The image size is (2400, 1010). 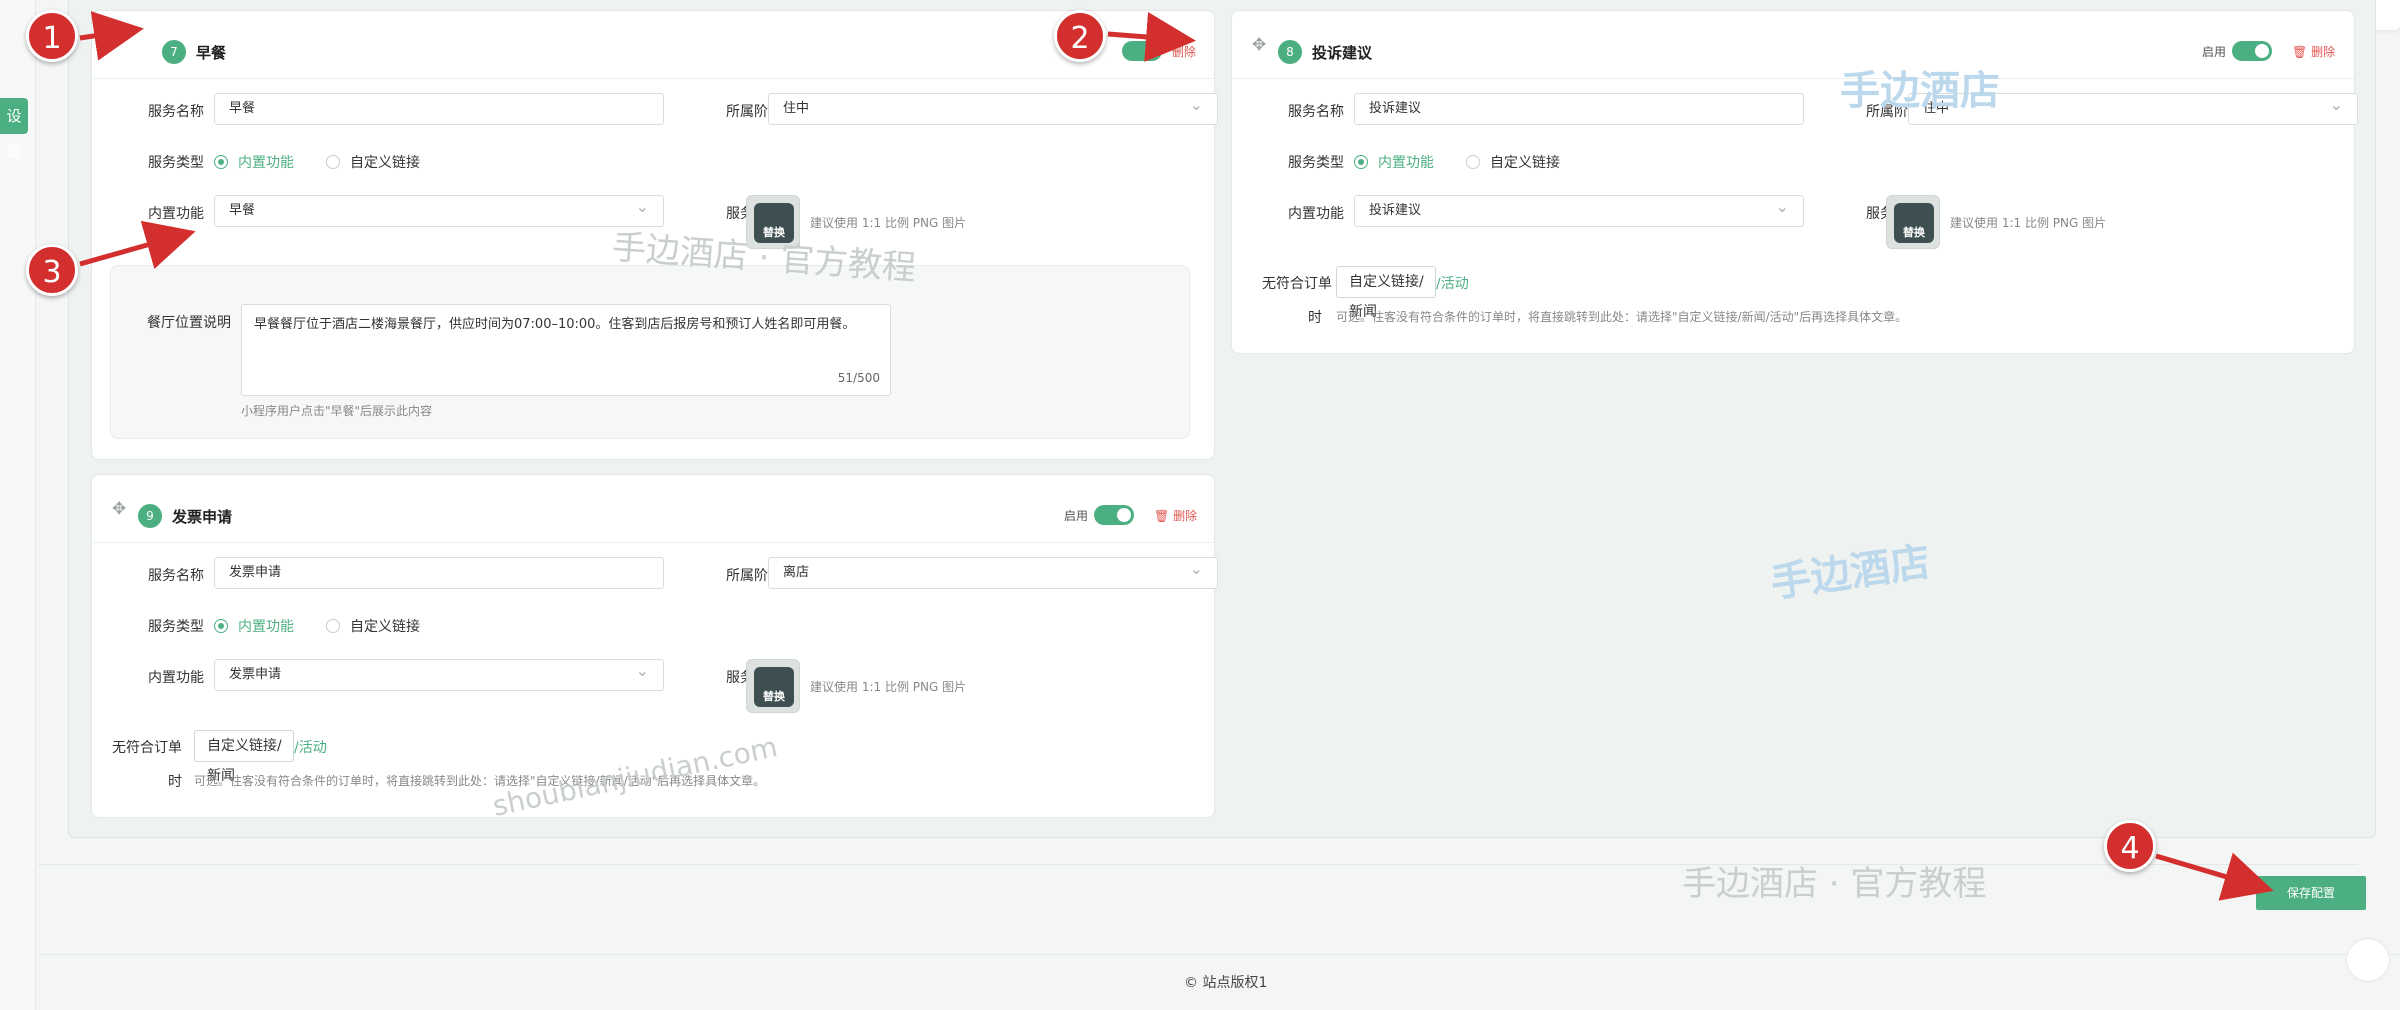 I want to click on annotation-marker-3: 3, so click(x=52, y=270).